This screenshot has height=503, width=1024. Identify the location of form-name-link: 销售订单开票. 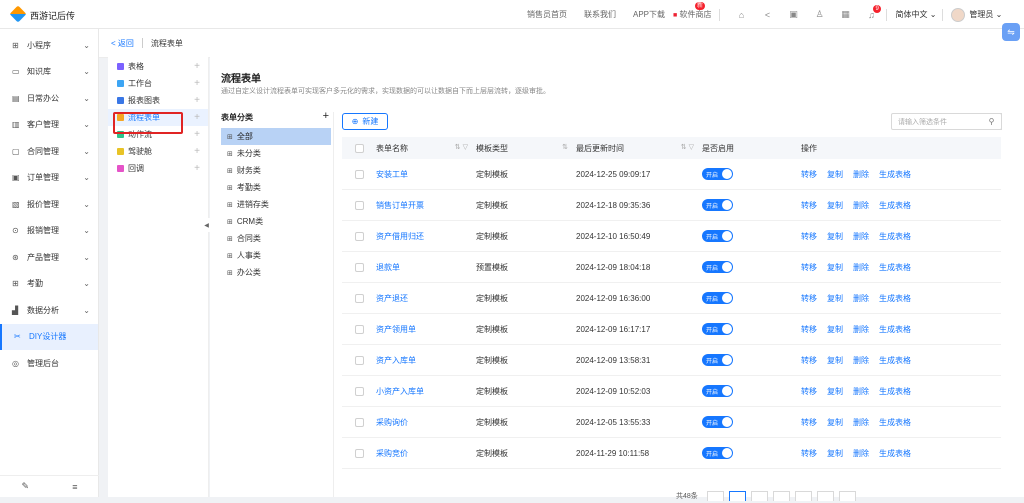
(400, 205).